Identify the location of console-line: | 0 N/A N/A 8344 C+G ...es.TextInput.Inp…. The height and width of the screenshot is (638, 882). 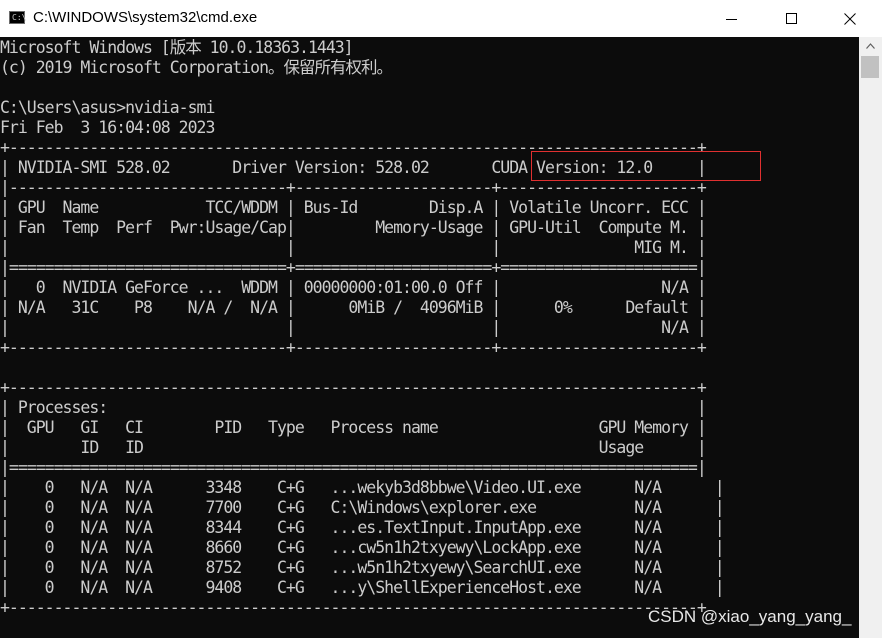
(362, 527).